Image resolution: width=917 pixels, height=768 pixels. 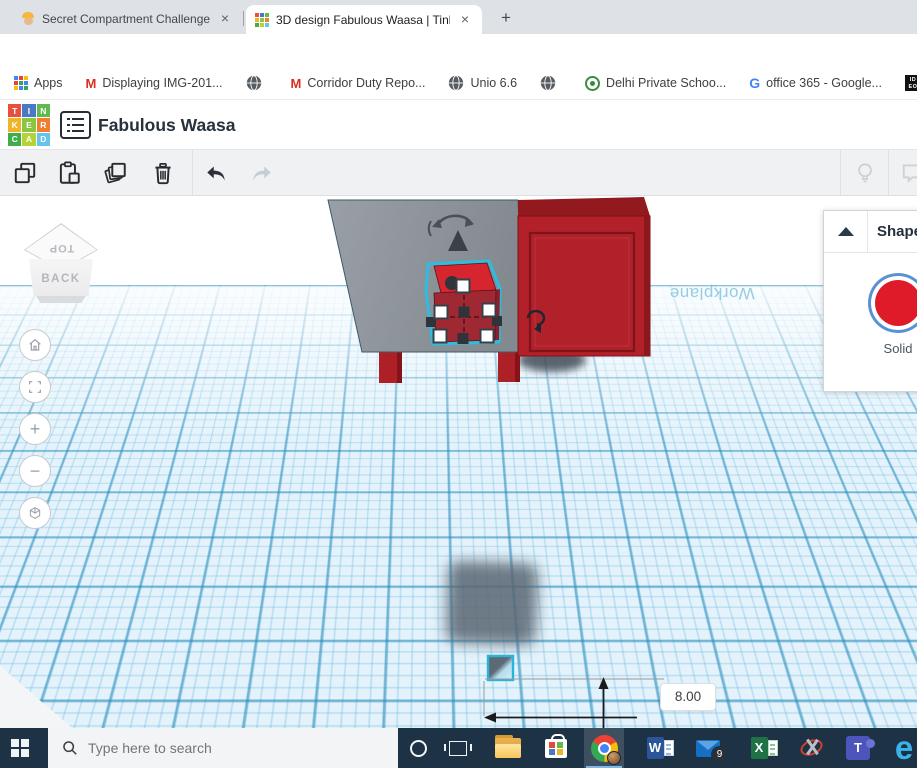 I want to click on word-icon: W, so click(x=660, y=748).